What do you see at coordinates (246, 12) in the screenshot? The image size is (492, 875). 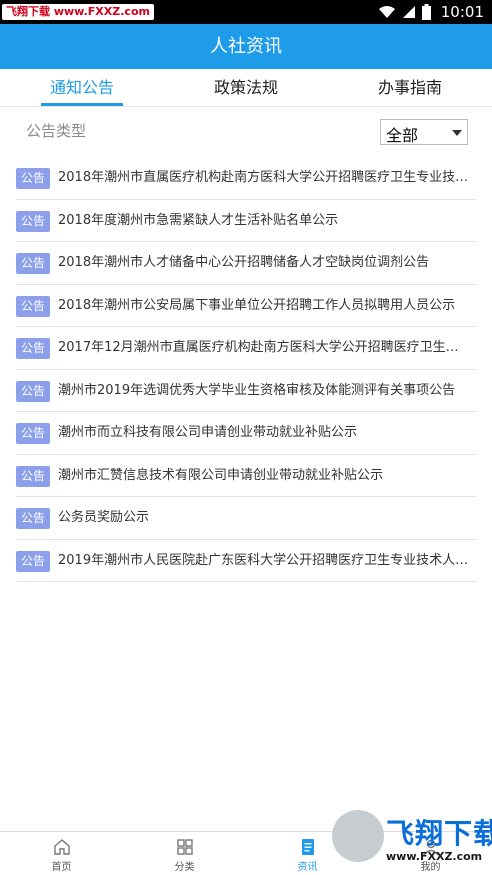 I see `status-bar: 飞翔下载 www.FXXZ.com 10:01` at bounding box center [246, 12].